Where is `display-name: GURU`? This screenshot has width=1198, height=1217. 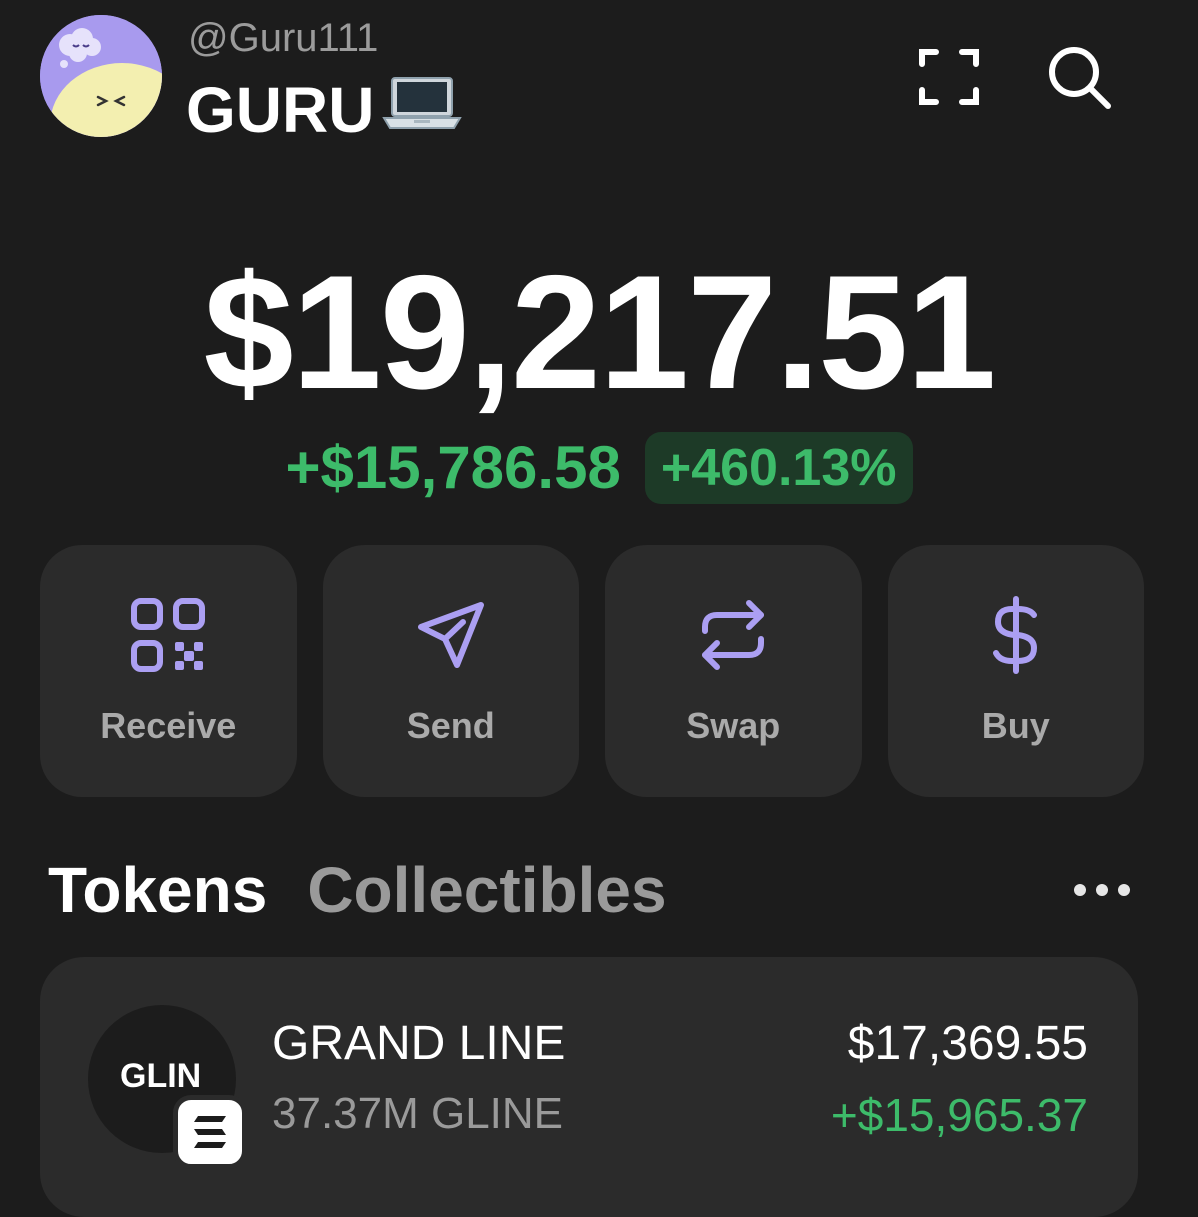
display-name: GURU is located at coordinates (324, 110).